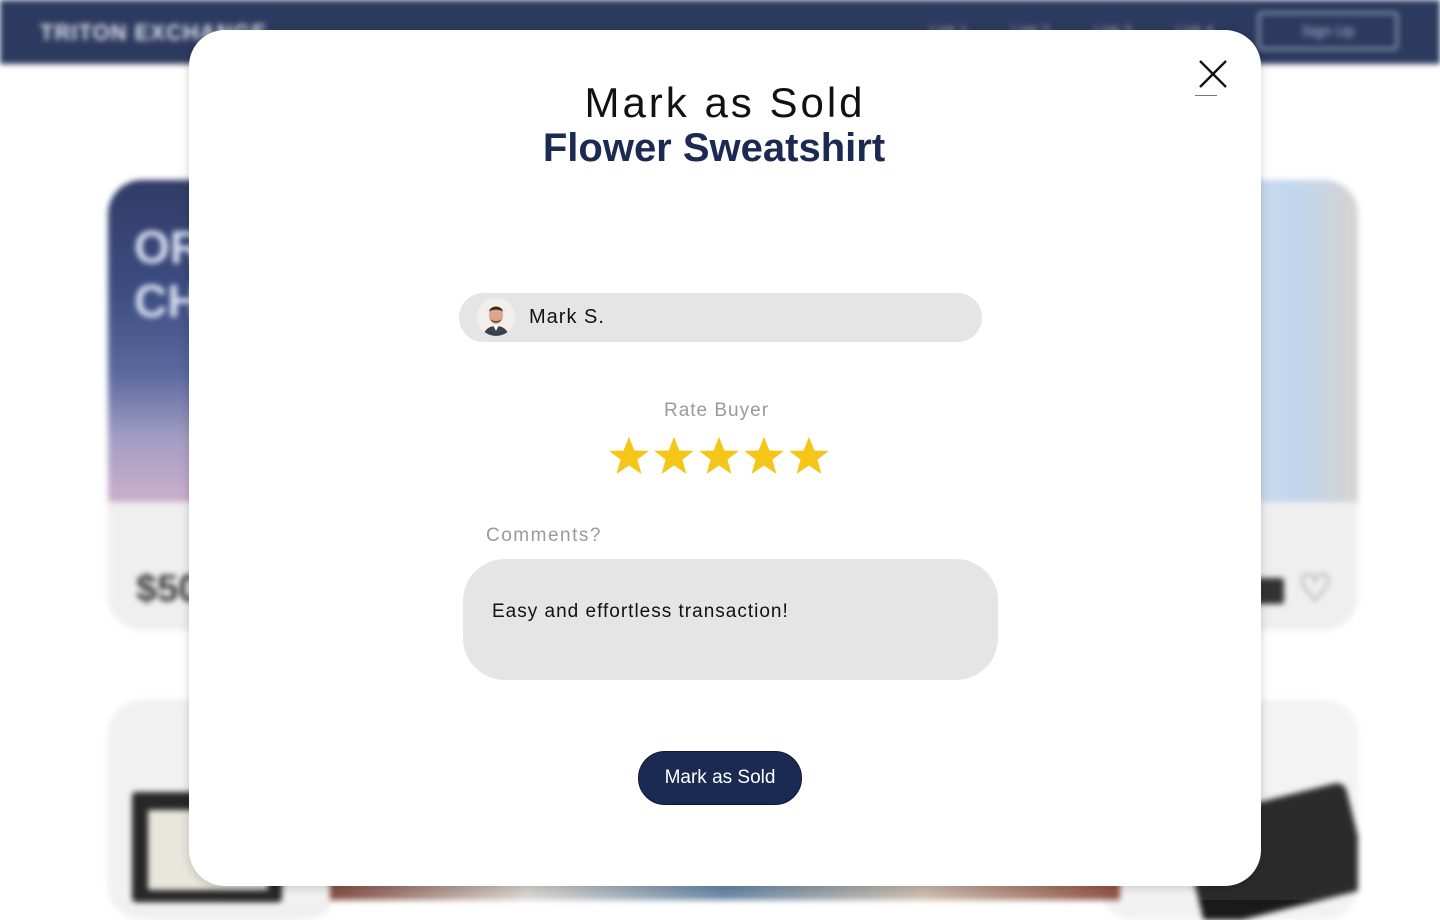  I want to click on close-icon, so click(1213, 74).